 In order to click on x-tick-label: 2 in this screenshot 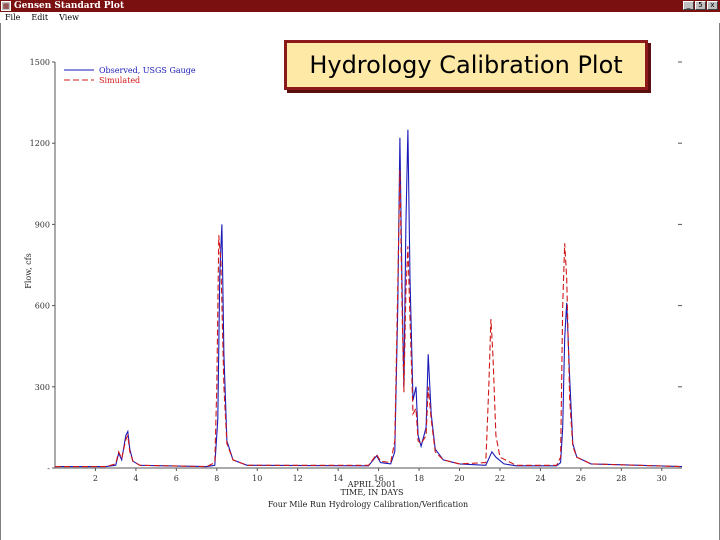, I will do `click(95, 478)`.